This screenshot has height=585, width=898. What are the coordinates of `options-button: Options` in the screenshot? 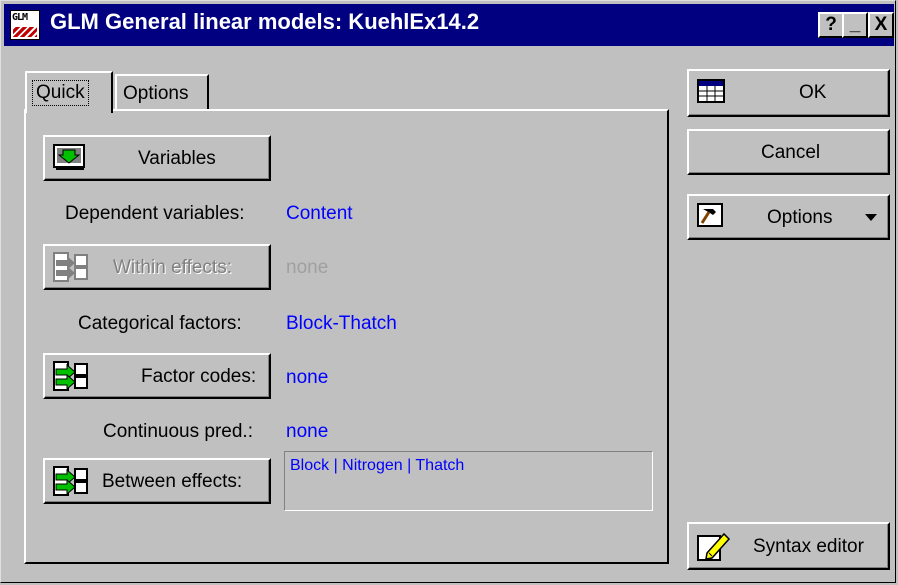 It's located at (788, 217).